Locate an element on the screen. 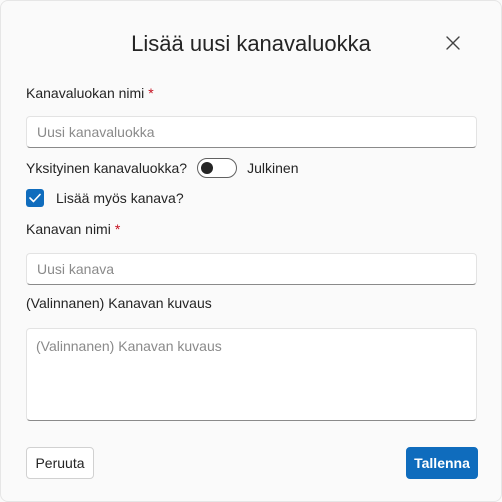 Image resolution: width=502 pixels, height=502 pixels. privacy-toggle-label: Yksityinen kanavaluokka? is located at coordinates (107, 168).